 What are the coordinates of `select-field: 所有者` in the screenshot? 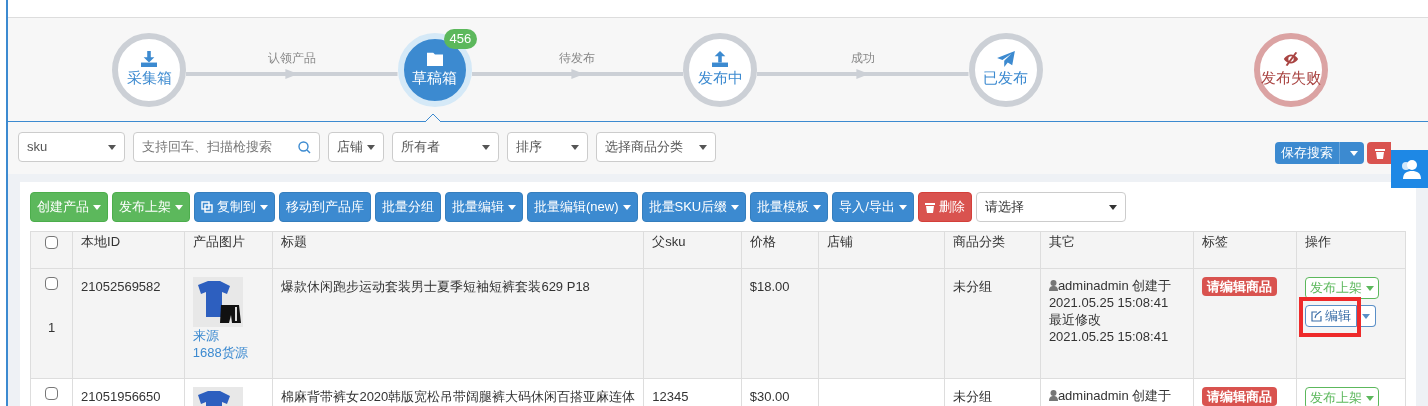 It's located at (445, 147).